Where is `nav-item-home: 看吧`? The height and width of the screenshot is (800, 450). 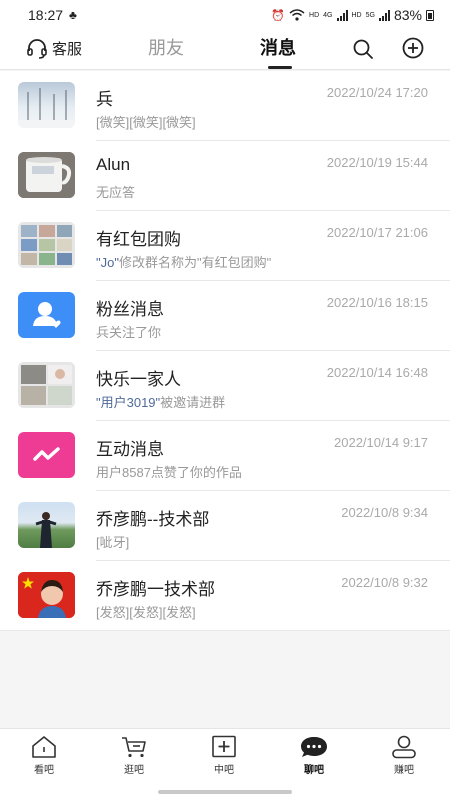 nav-item-home: 看吧 is located at coordinates (44, 755).